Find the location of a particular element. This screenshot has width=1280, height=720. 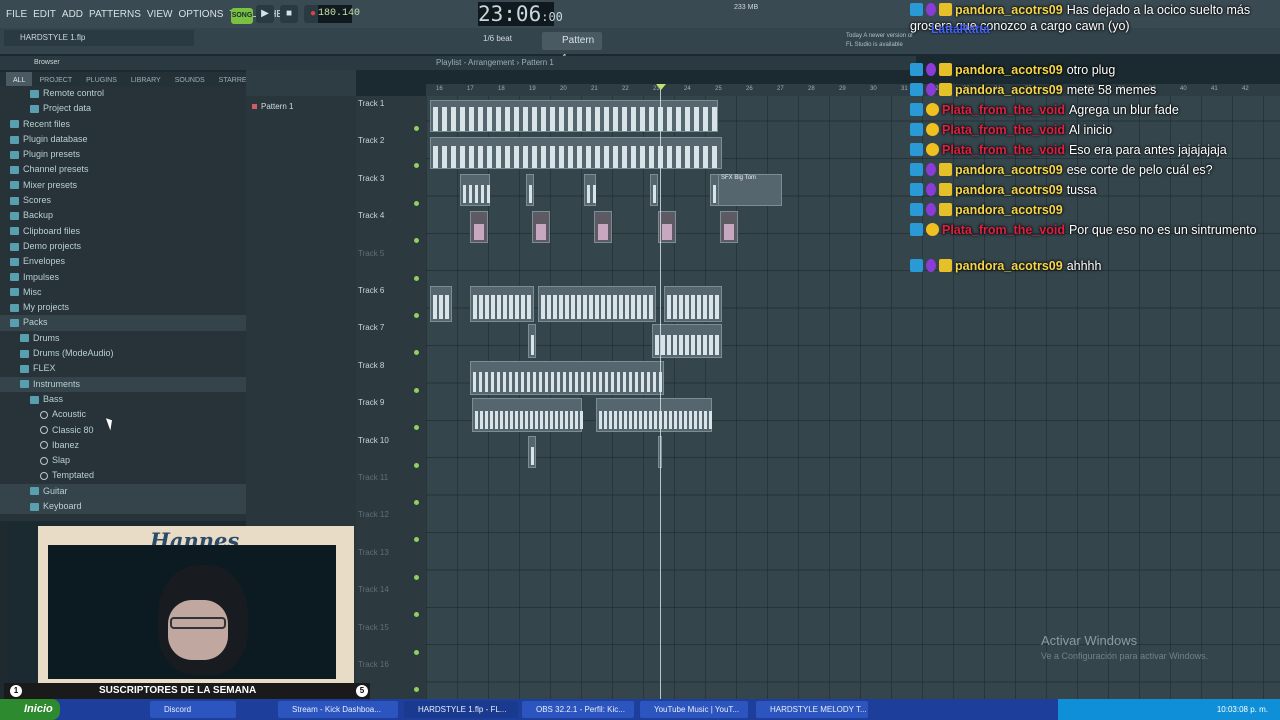

play-button: ▶ is located at coordinates (265, 14).